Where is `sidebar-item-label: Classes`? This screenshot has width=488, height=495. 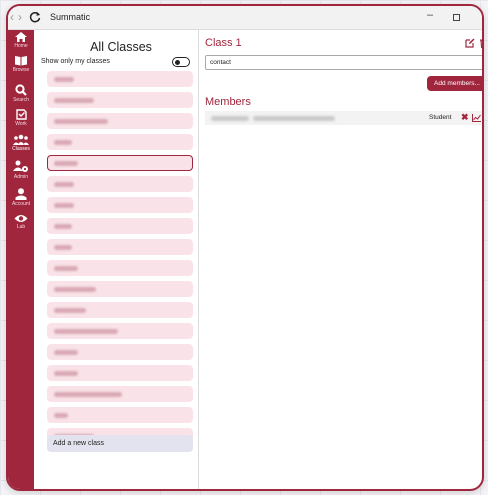
sidebar-item-label: Classes is located at coordinates (21, 149).